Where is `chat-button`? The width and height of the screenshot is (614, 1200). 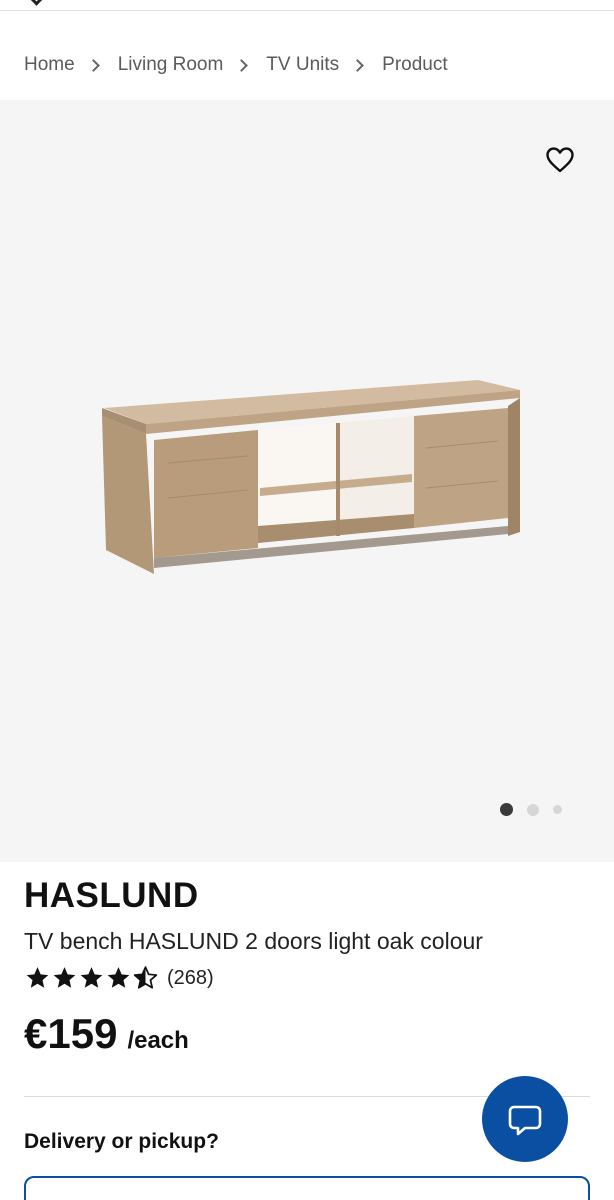
chat-button is located at coordinates (525, 1119).